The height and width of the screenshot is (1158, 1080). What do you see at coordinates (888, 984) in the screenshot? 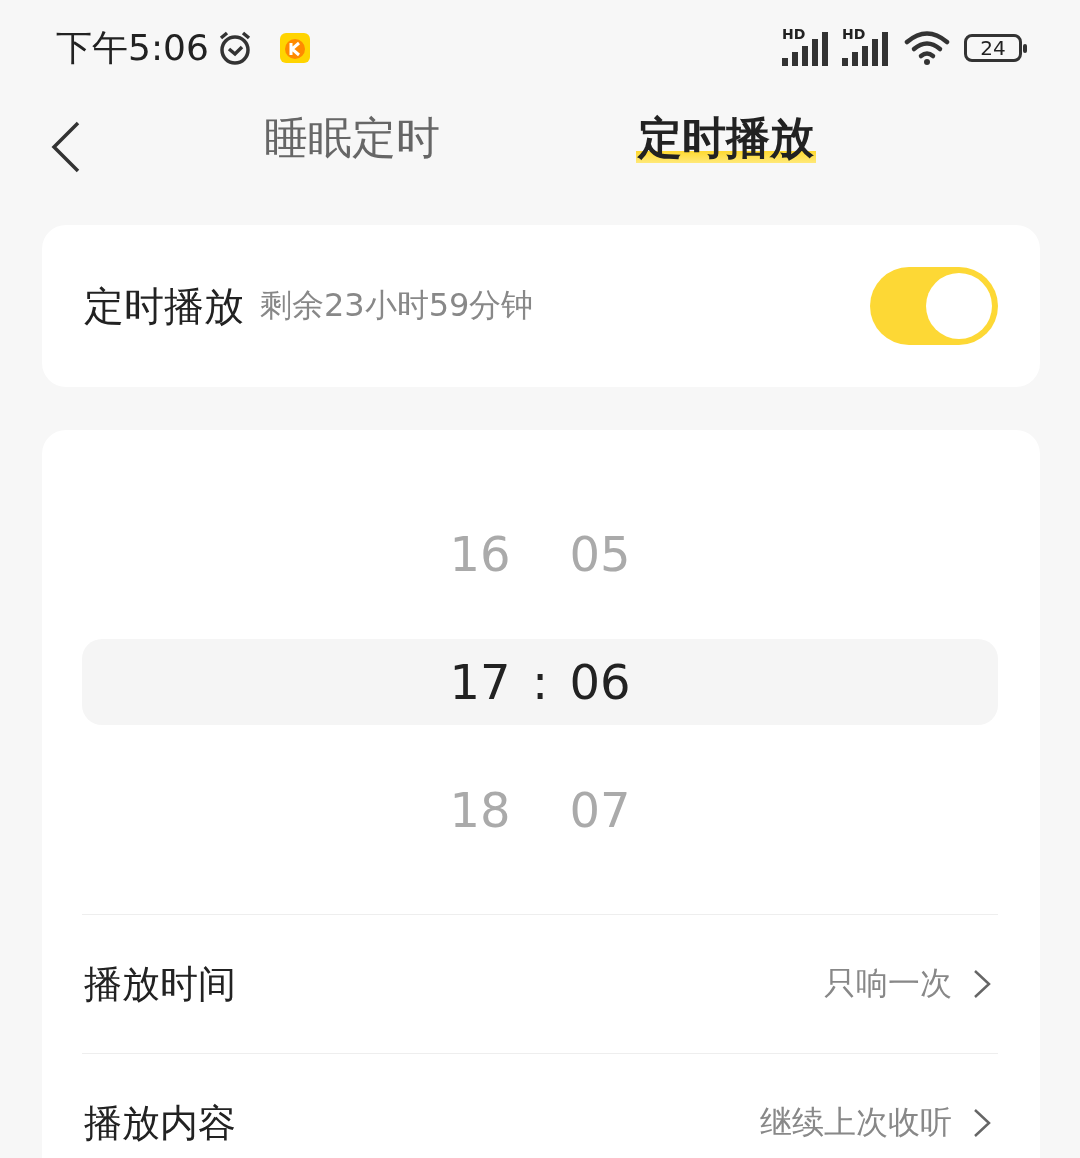
I see `setting-value: 只响一次` at bounding box center [888, 984].